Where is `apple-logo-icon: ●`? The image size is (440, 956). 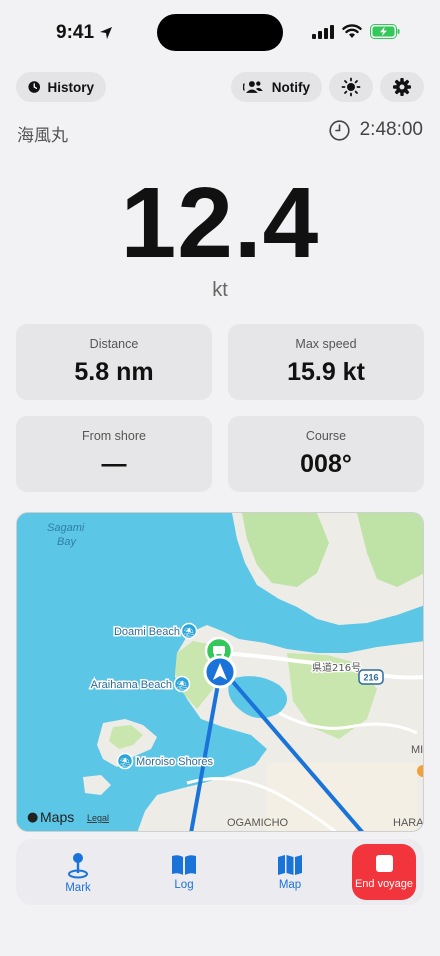 apple-logo-icon: ● is located at coordinates (32, 817).